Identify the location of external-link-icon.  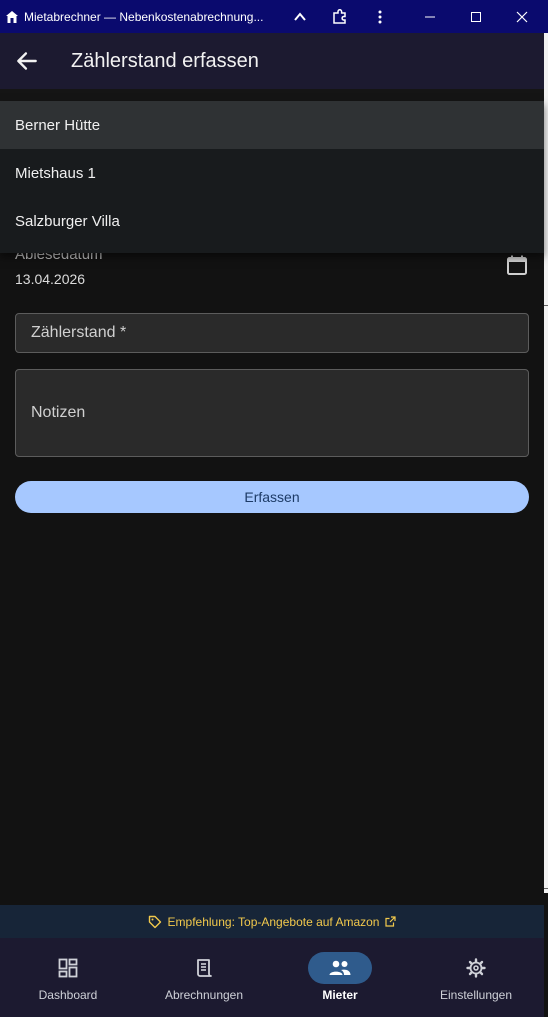
(391, 921).